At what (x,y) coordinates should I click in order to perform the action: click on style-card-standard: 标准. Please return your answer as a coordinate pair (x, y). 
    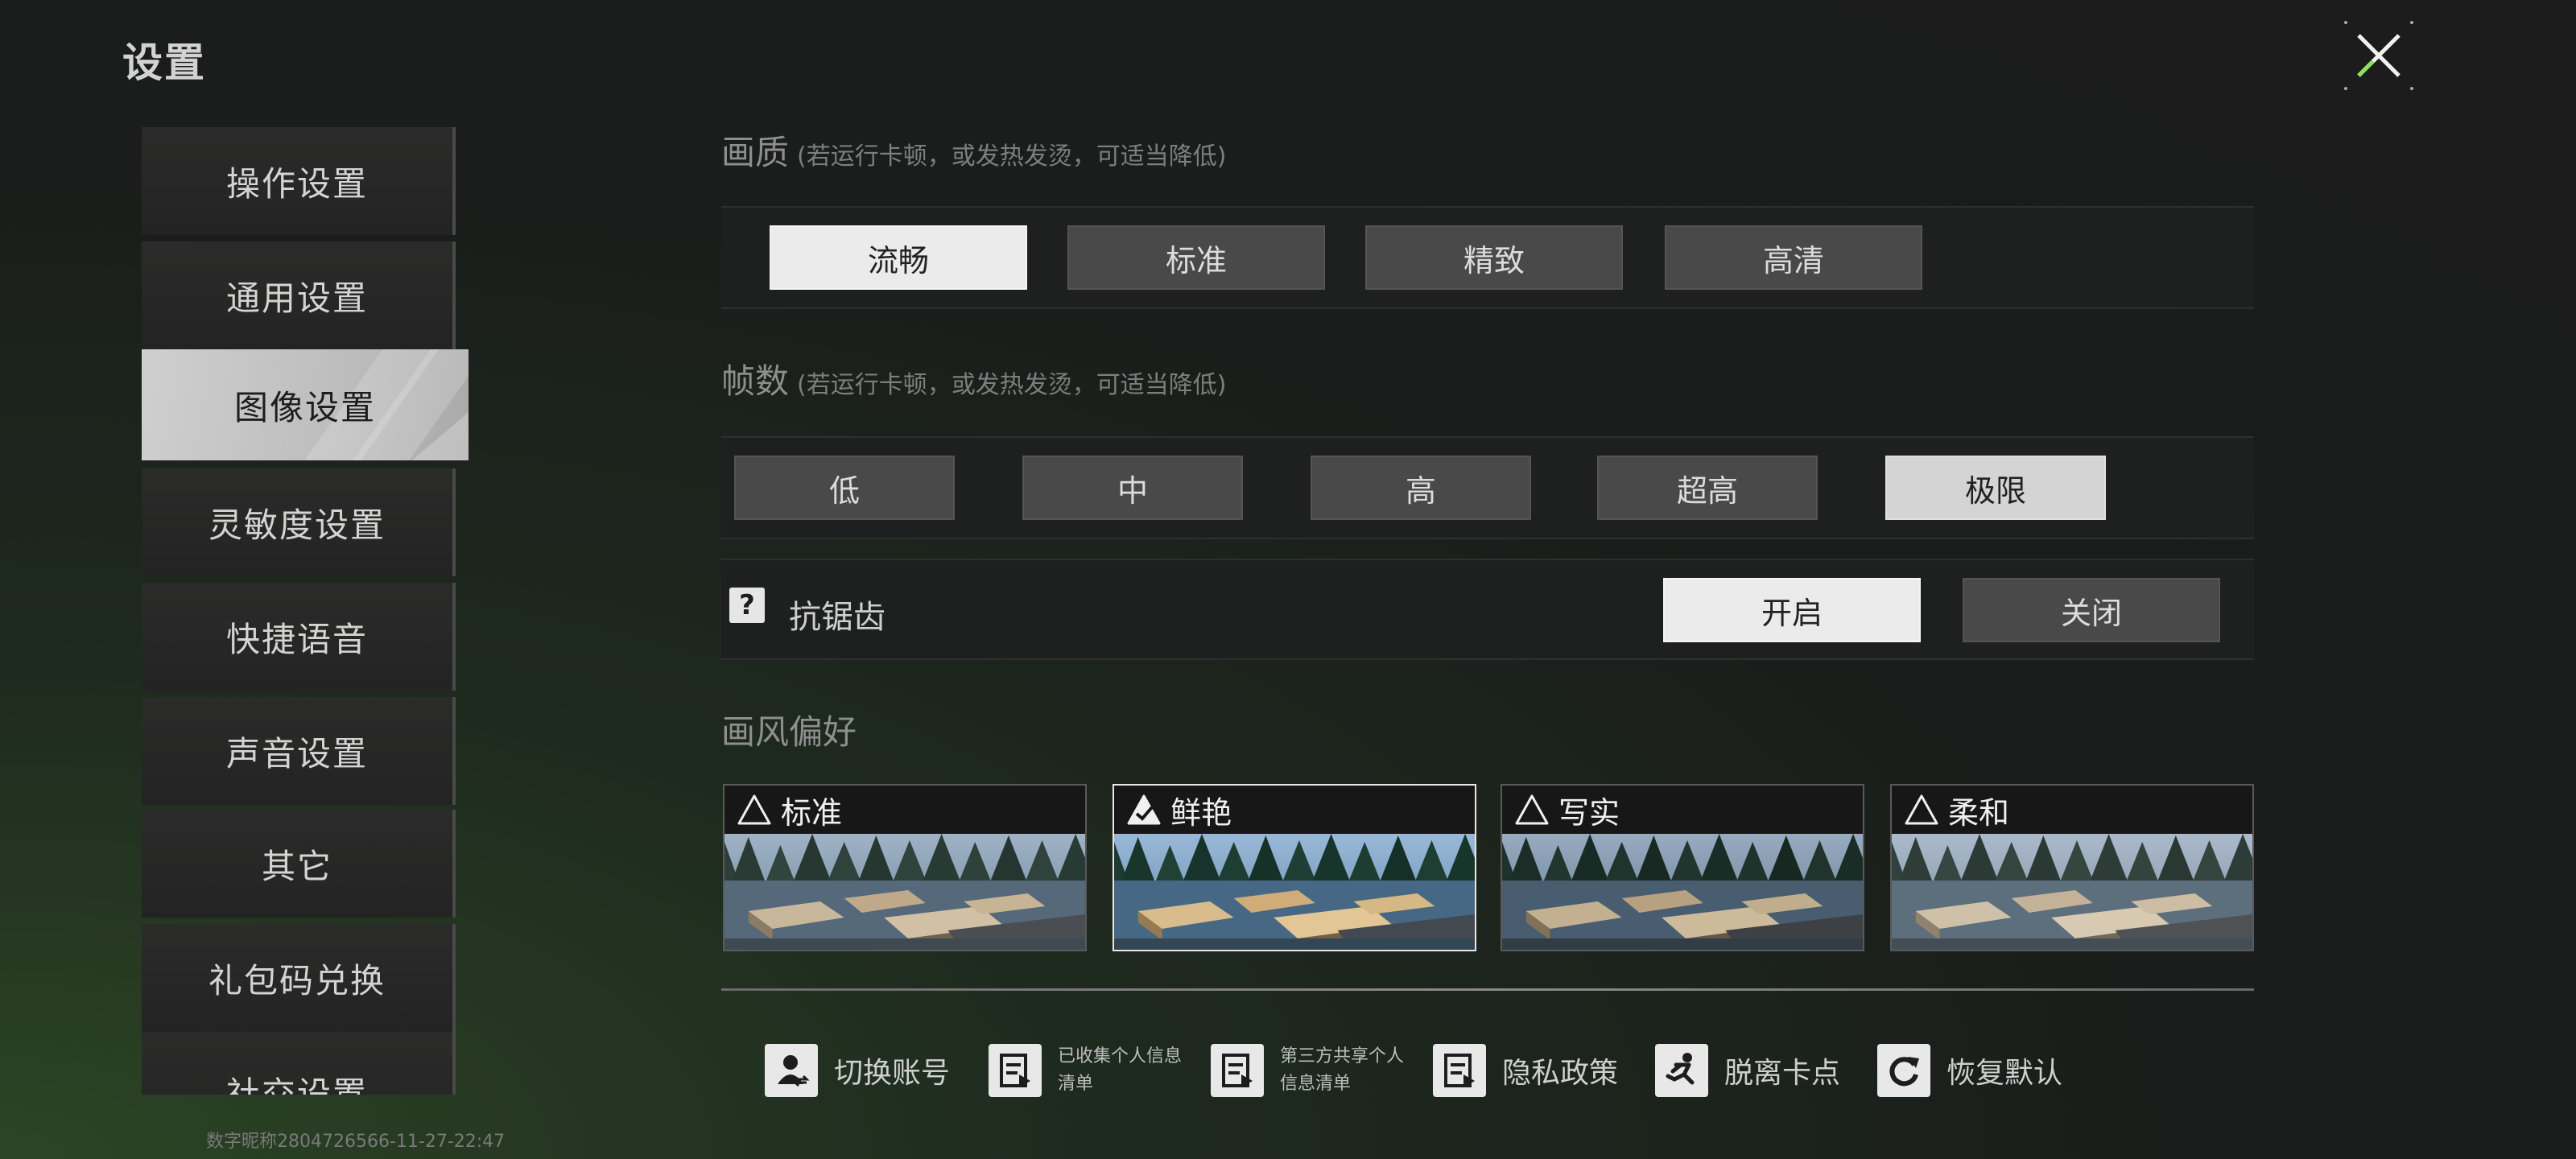
    Looking at the image, I should click on (905, 867).